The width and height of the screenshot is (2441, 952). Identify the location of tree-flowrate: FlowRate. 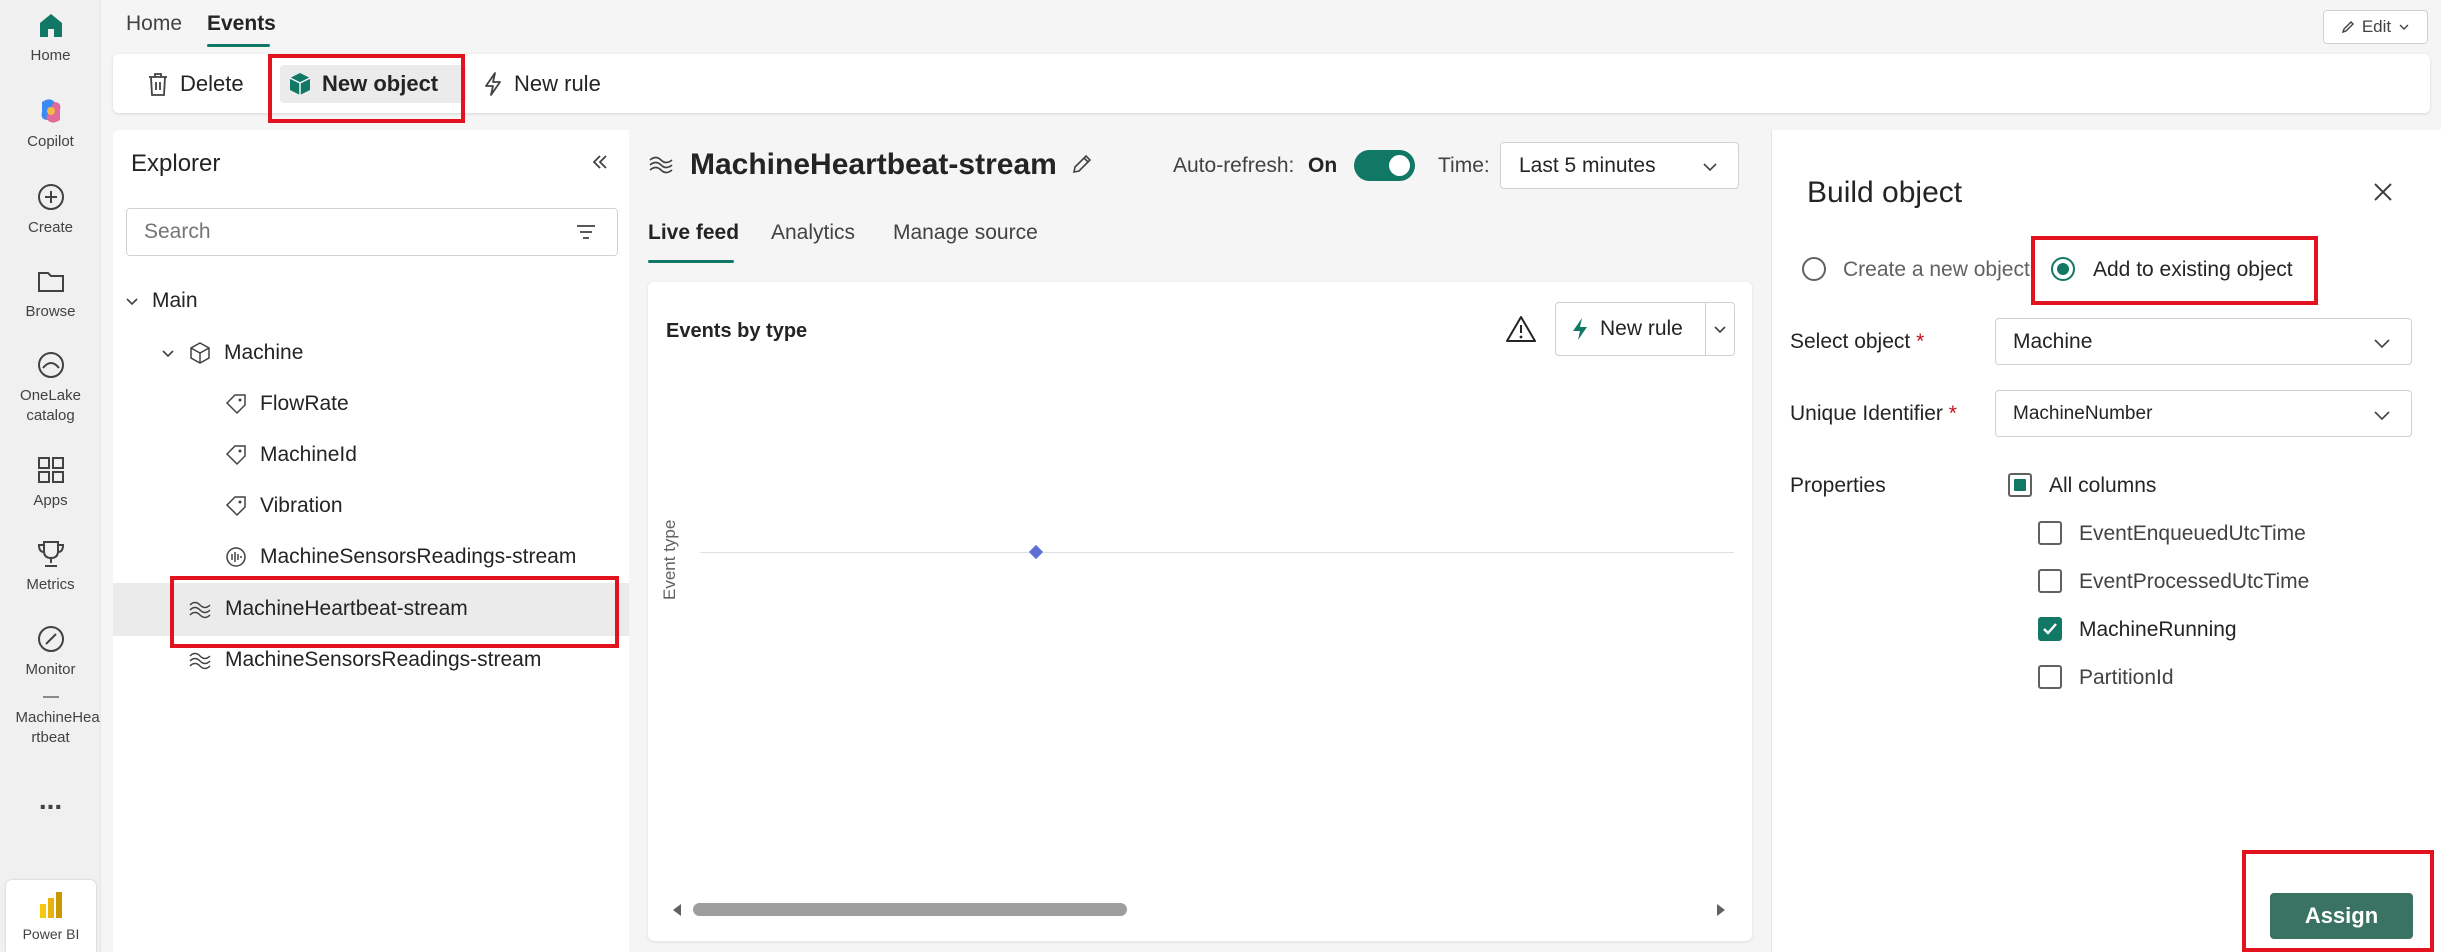
(286, 404).